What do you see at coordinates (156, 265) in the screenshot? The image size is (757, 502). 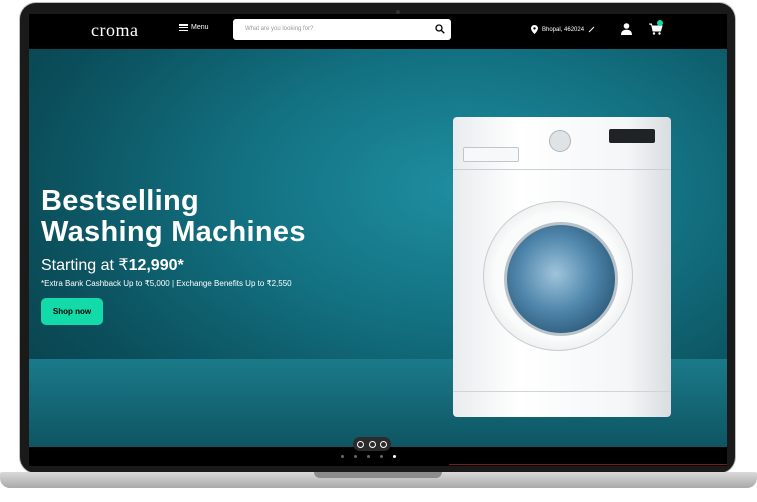 I see `hero-price-value: 12,990*` at bounding box center [156, 265].